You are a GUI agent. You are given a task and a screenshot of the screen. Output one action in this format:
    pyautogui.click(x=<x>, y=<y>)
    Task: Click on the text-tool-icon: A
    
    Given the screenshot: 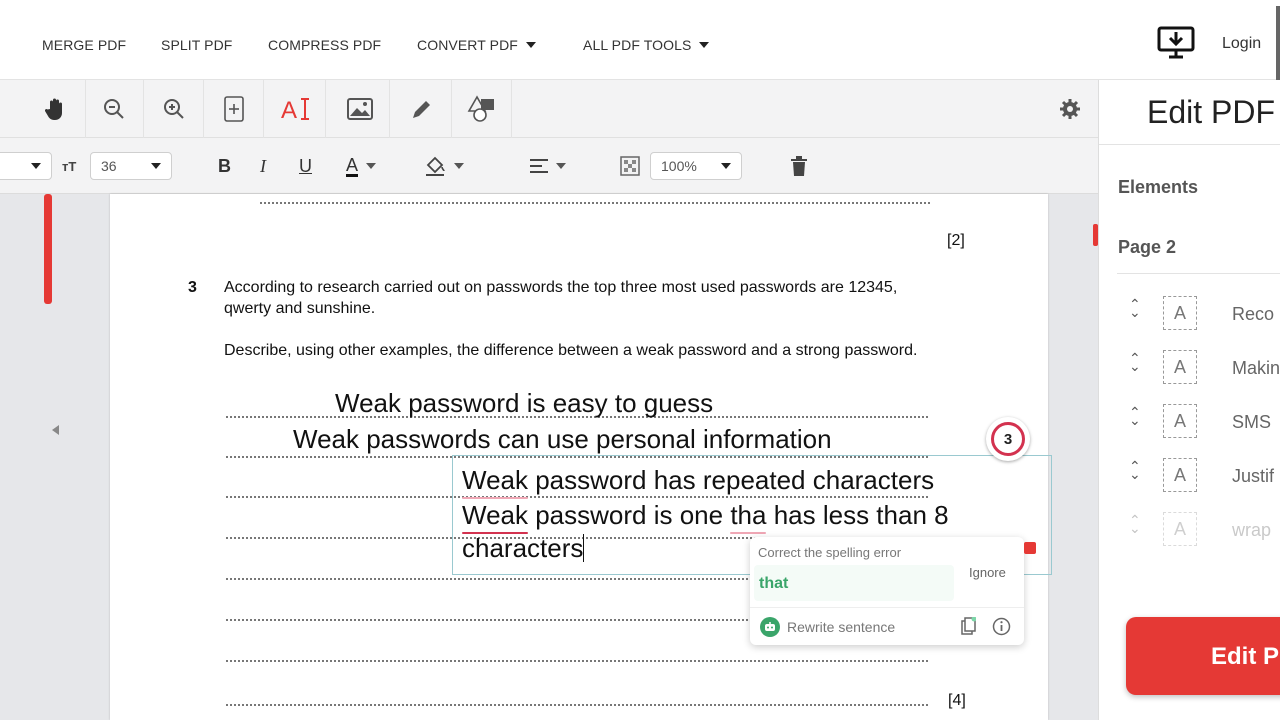 What is the action you would take?
    pyautogui.click(x=295, y=109)
    